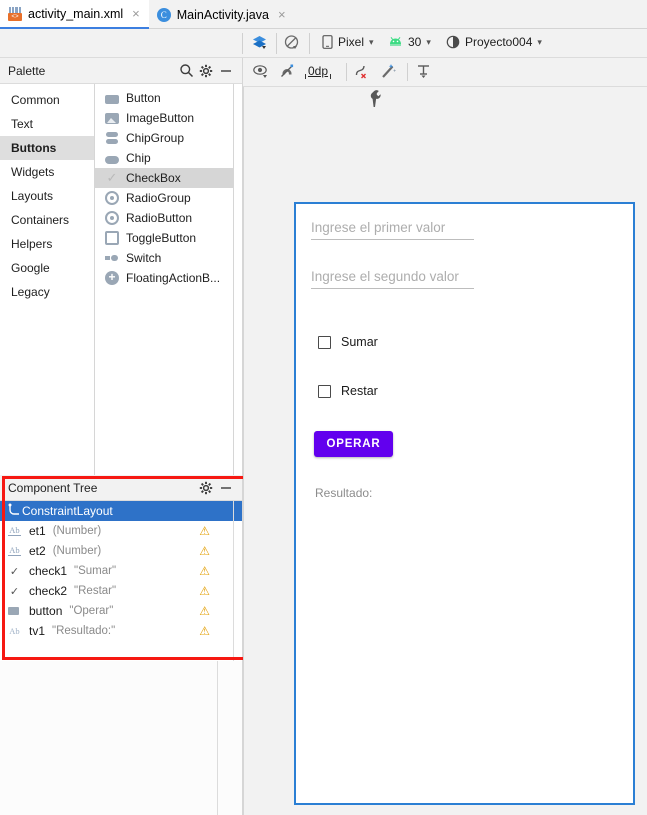  I want to click on checkbox-sumar: Sumar, so click(348, 342).